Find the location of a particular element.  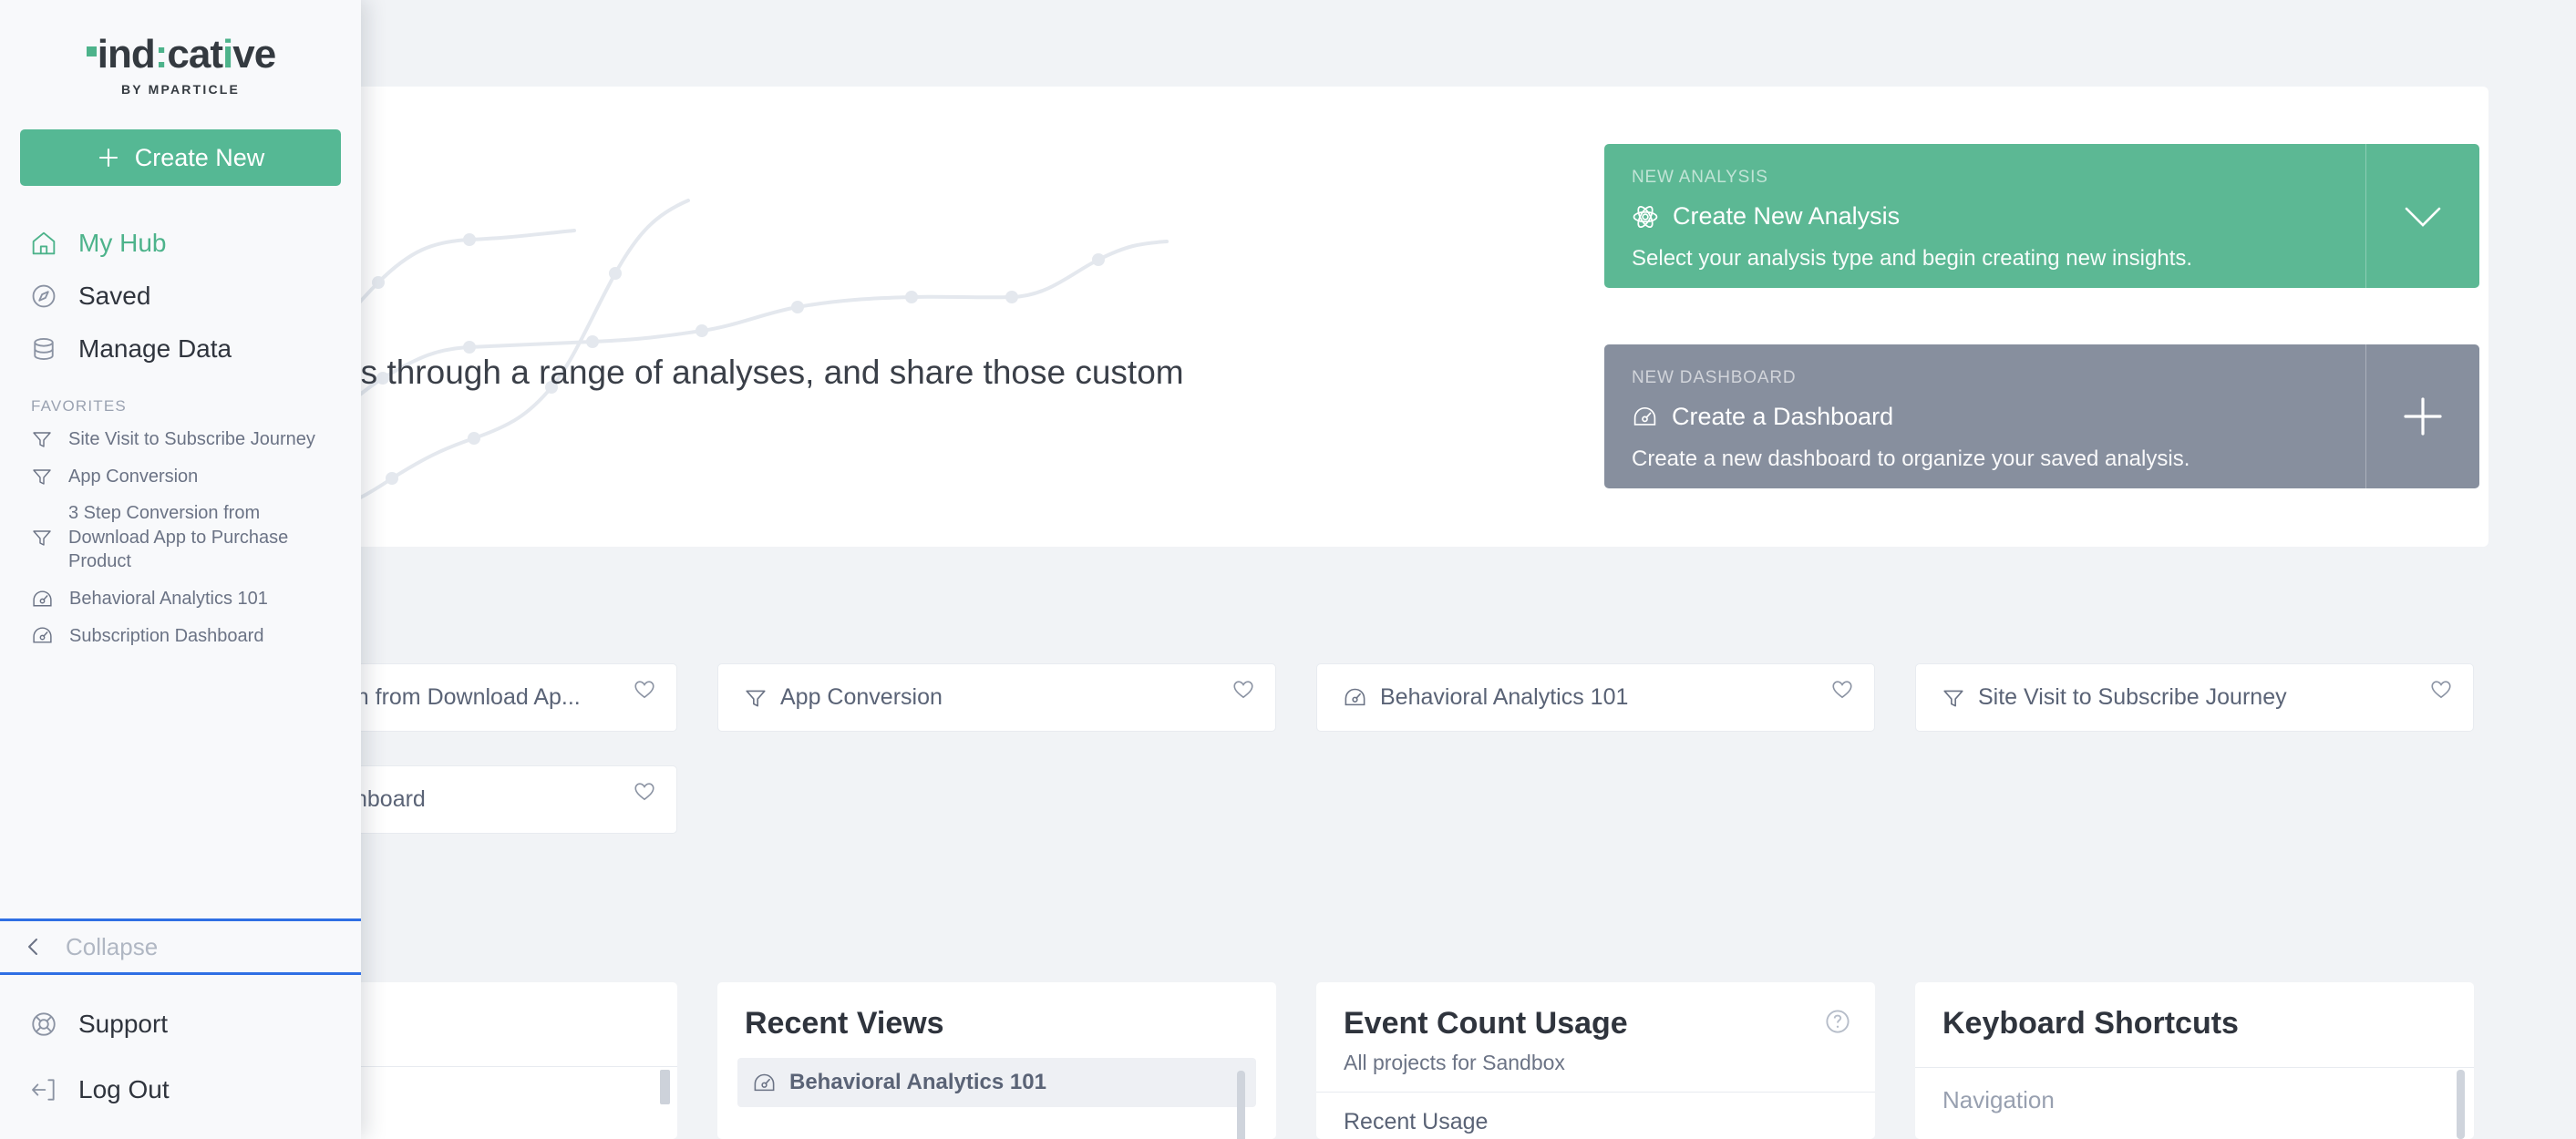

logo-part-1: ind is located at coordinates (126, 54).